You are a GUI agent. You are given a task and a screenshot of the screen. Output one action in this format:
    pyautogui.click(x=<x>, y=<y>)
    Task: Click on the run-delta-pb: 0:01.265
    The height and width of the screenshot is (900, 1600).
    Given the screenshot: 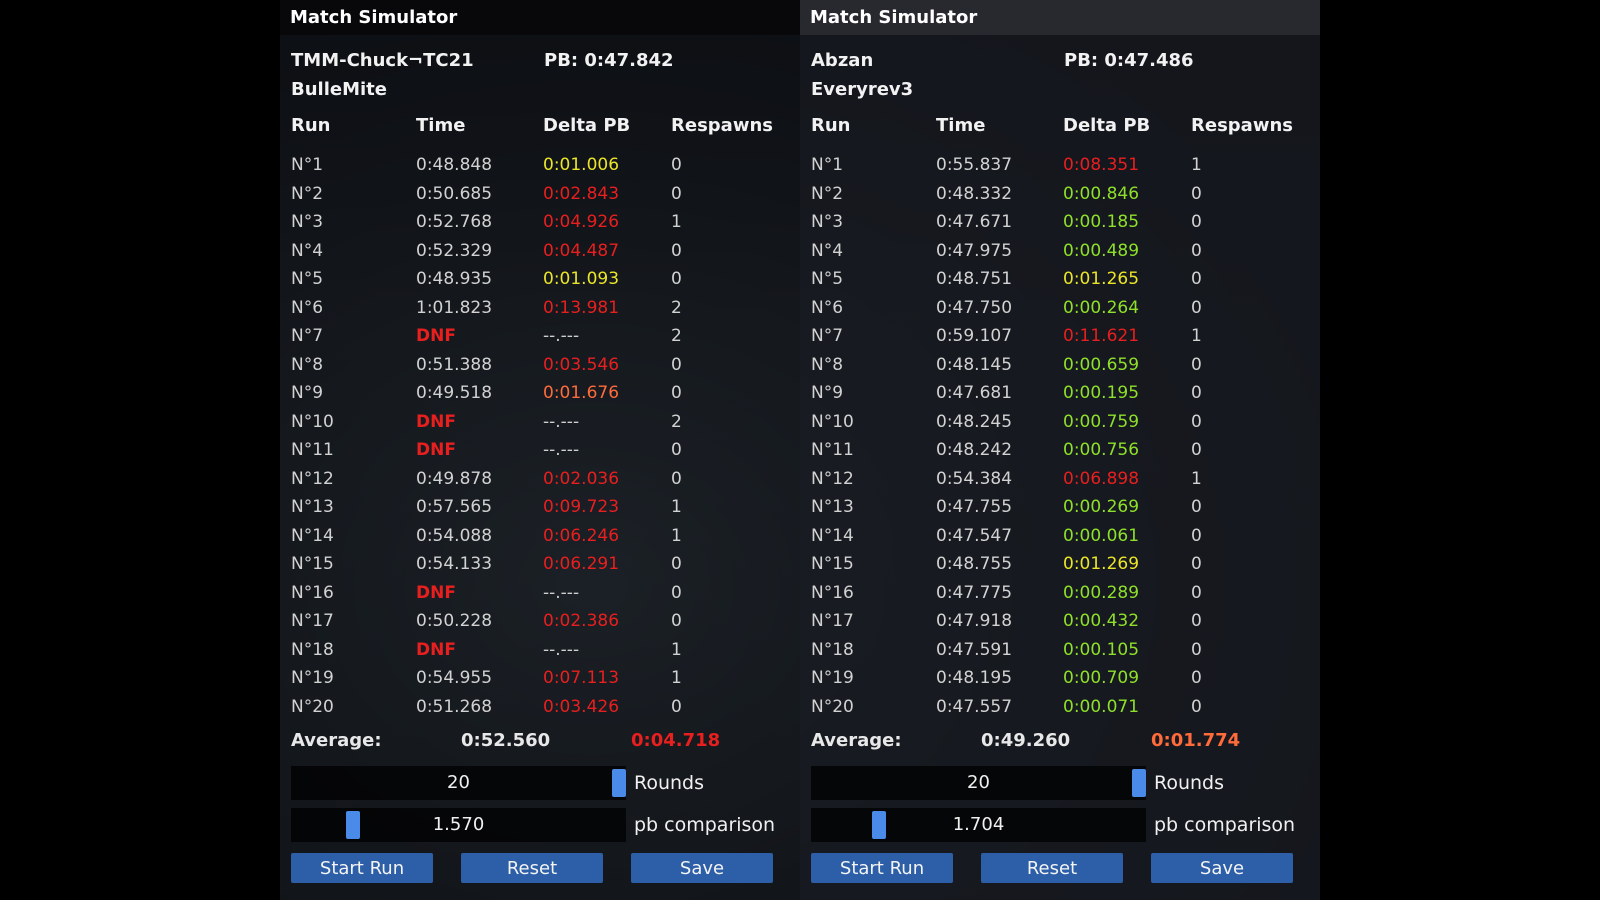 What is the action you would take?
    pyautogui.click(x=1101, y=279)
    